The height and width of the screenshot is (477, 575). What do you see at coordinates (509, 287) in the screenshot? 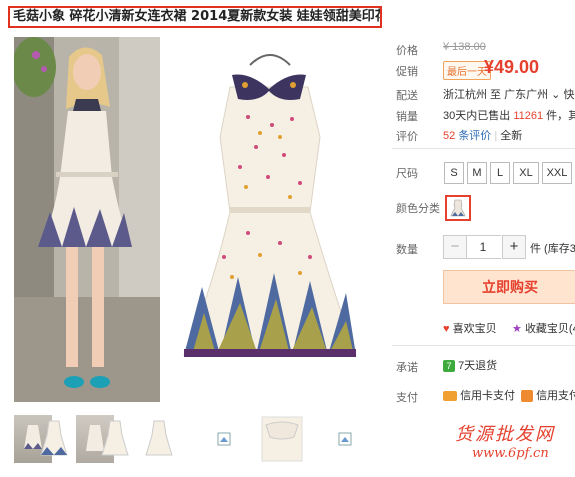
I see `buy-now-button: 立即购买` at bounding box center [509, 287].